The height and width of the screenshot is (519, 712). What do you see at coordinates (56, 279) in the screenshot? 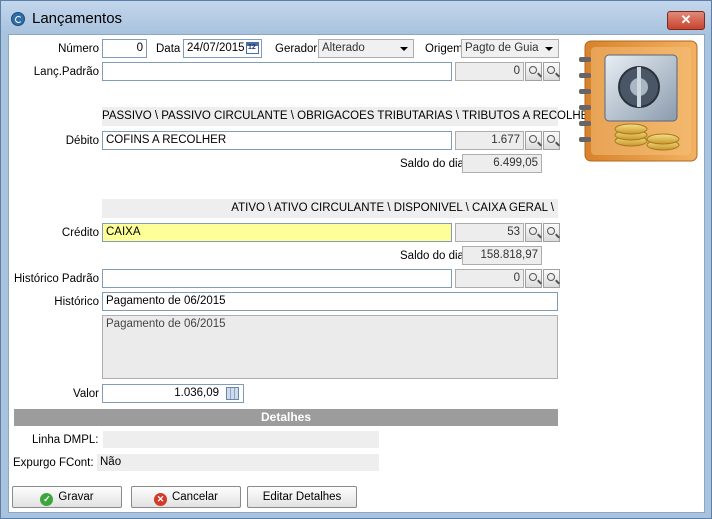
I see `historico-padrao-label: Histórico Padrão` at bounding box center [56, 279].